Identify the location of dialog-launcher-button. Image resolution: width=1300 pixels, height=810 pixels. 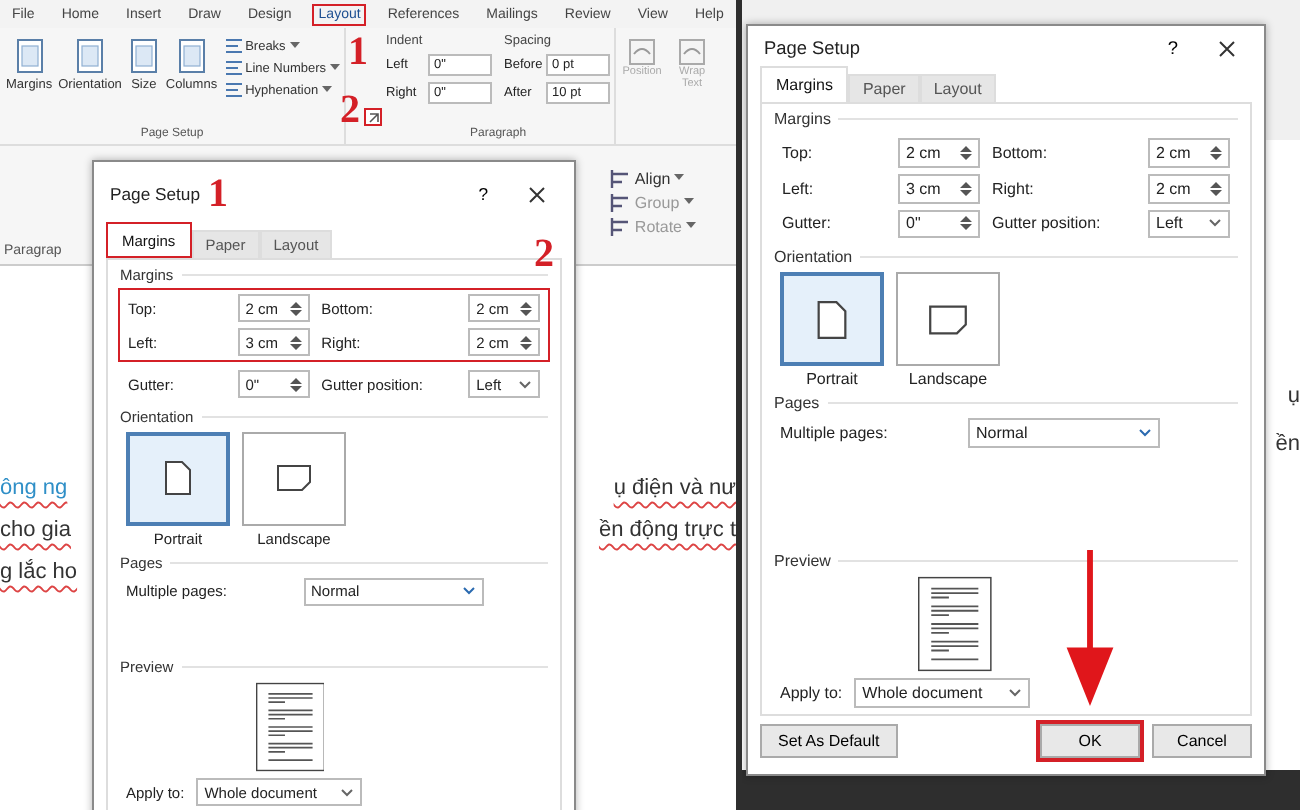
(373, 117).